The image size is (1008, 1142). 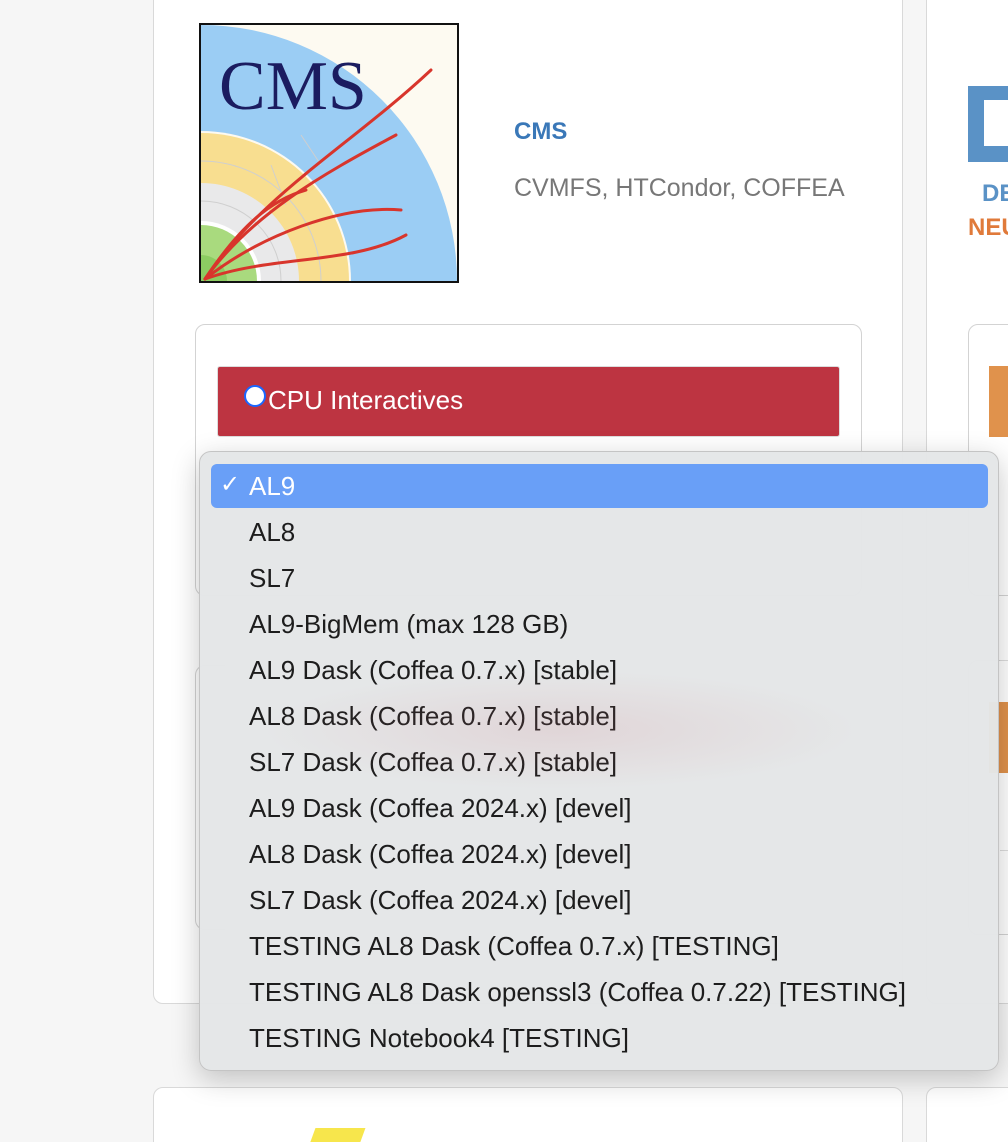 I want to click on dropdown-option: AL8, so click(x=599, y=532).